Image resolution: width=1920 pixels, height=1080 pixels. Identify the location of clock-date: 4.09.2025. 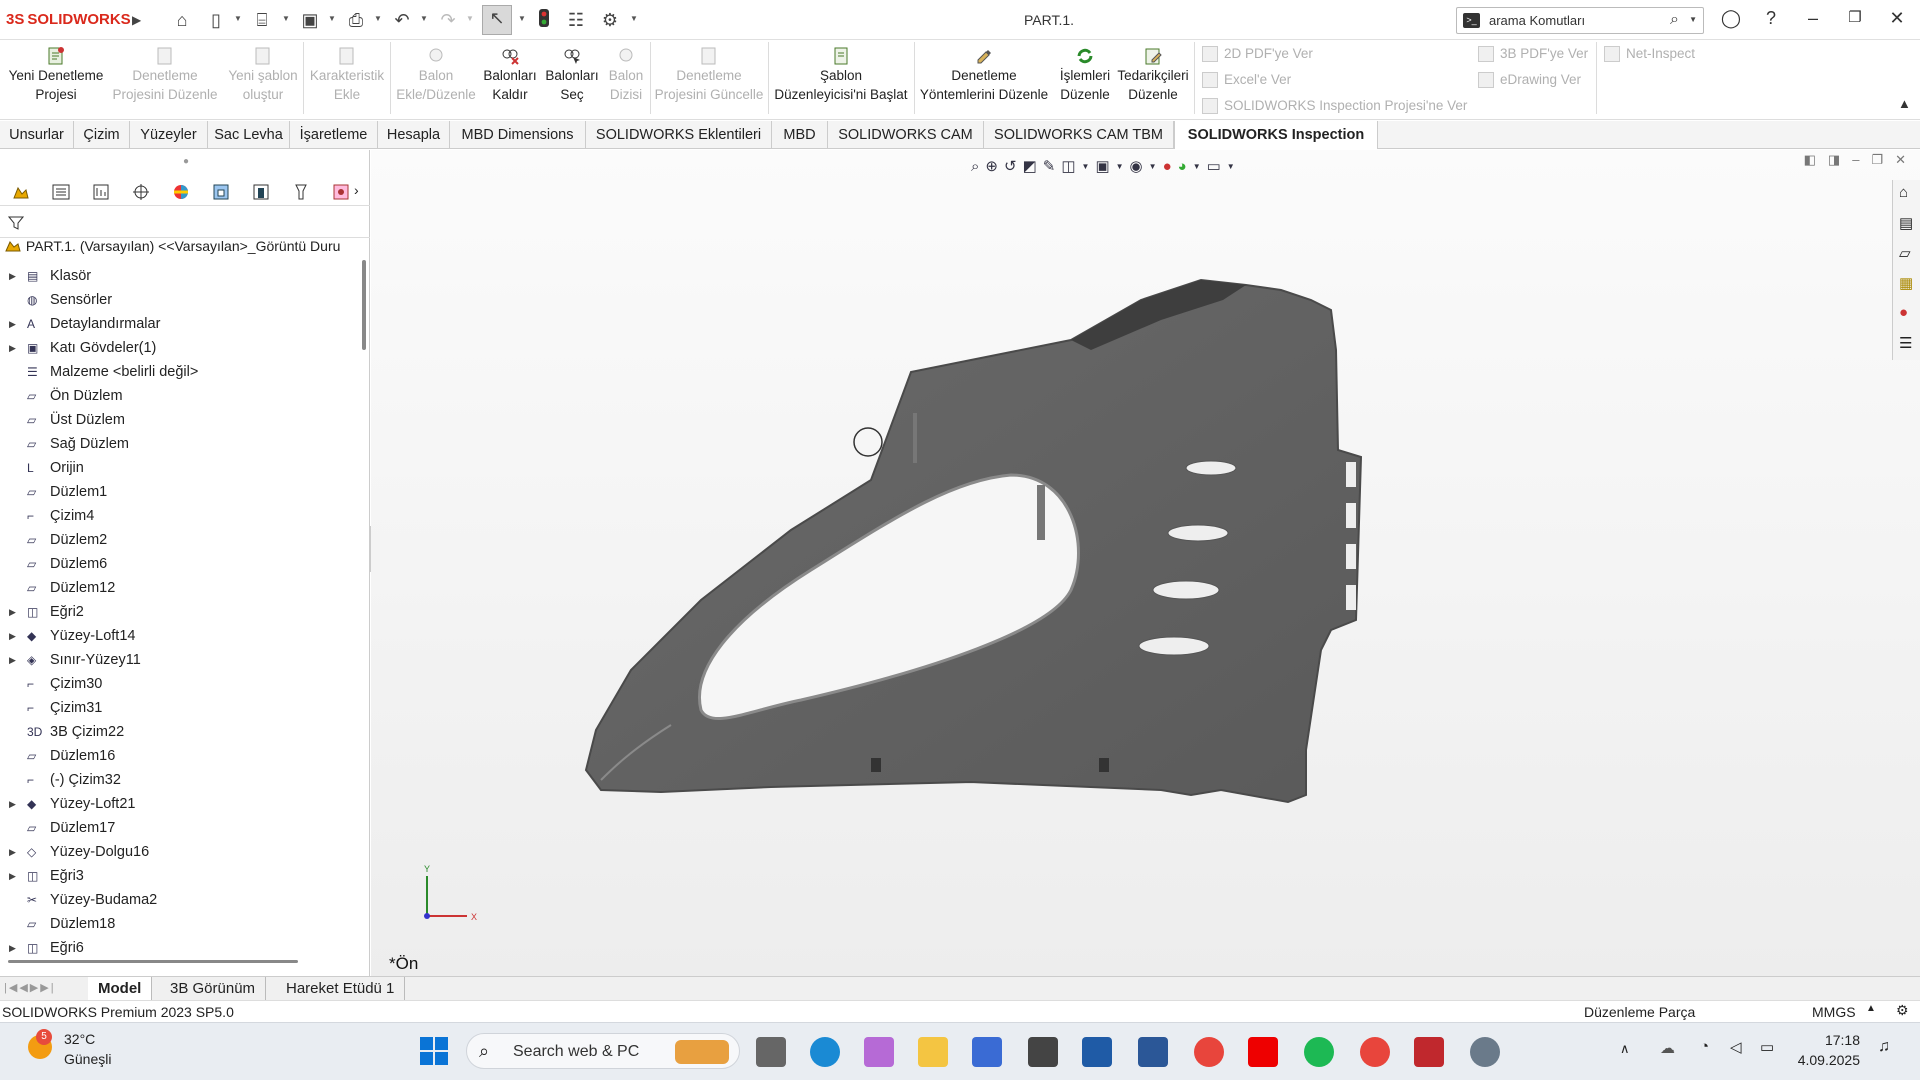
(1828, 1060).